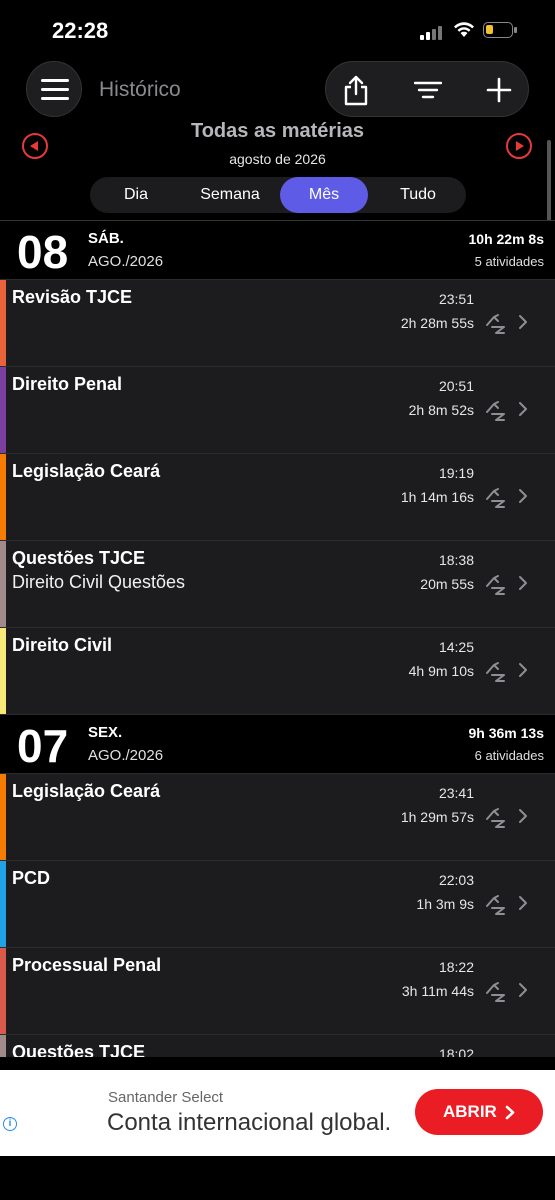 The image size is (555, 1200). Describe the element at coordinates (80, 30) in the screenshot. I see `status-time: 22:28` at that location.